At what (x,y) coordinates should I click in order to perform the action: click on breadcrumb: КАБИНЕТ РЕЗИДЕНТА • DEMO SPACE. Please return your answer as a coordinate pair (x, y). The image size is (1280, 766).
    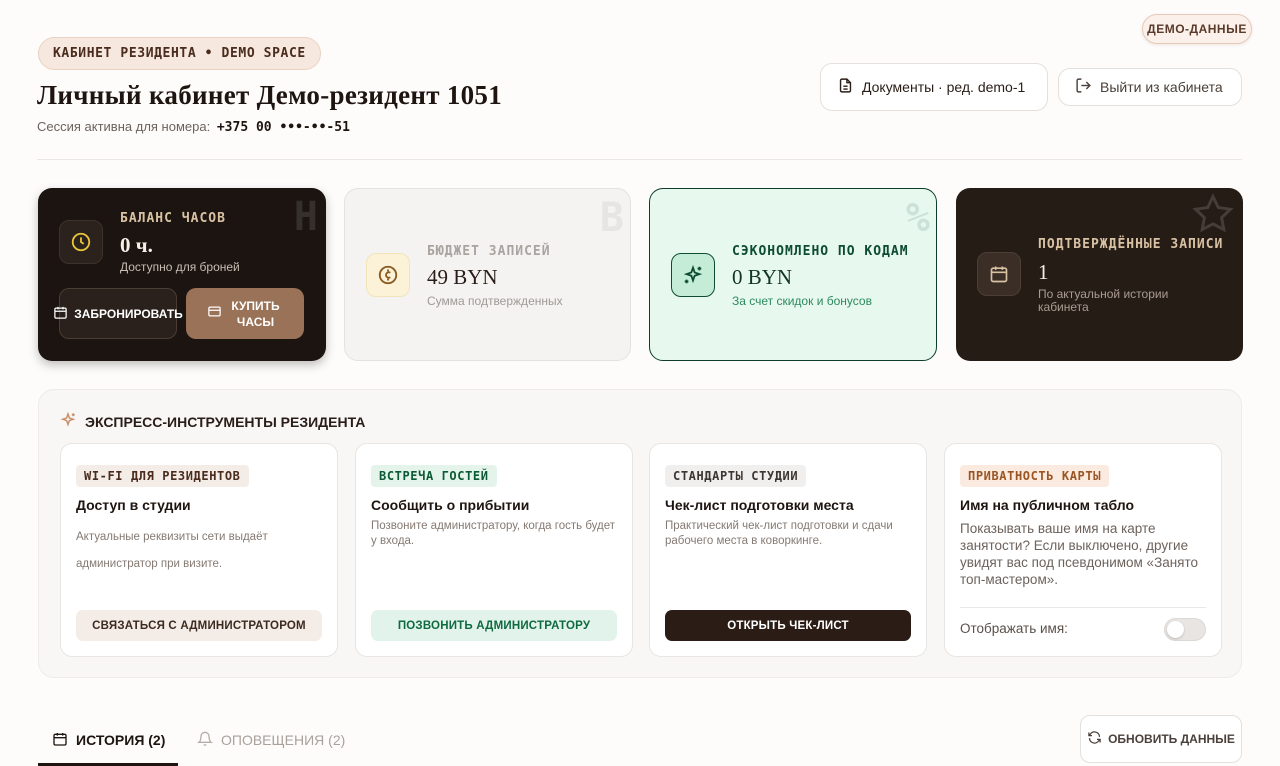
    Looking at the image, I should click on (179, 53).